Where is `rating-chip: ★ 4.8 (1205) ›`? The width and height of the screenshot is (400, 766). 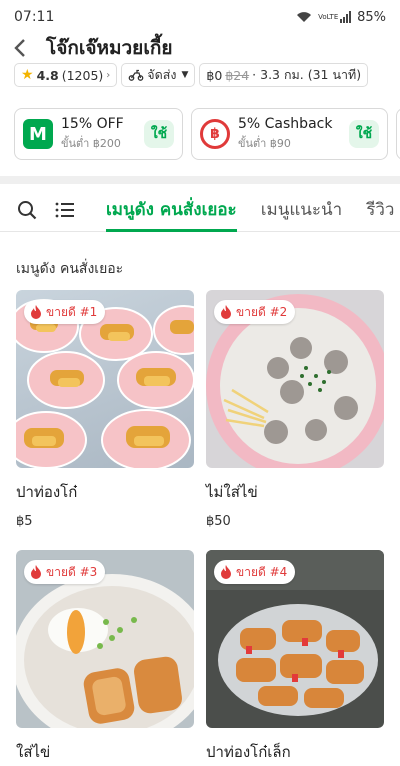 rating-chip: ★ 4.8 (1205) › is located at coordinates (66, 75).